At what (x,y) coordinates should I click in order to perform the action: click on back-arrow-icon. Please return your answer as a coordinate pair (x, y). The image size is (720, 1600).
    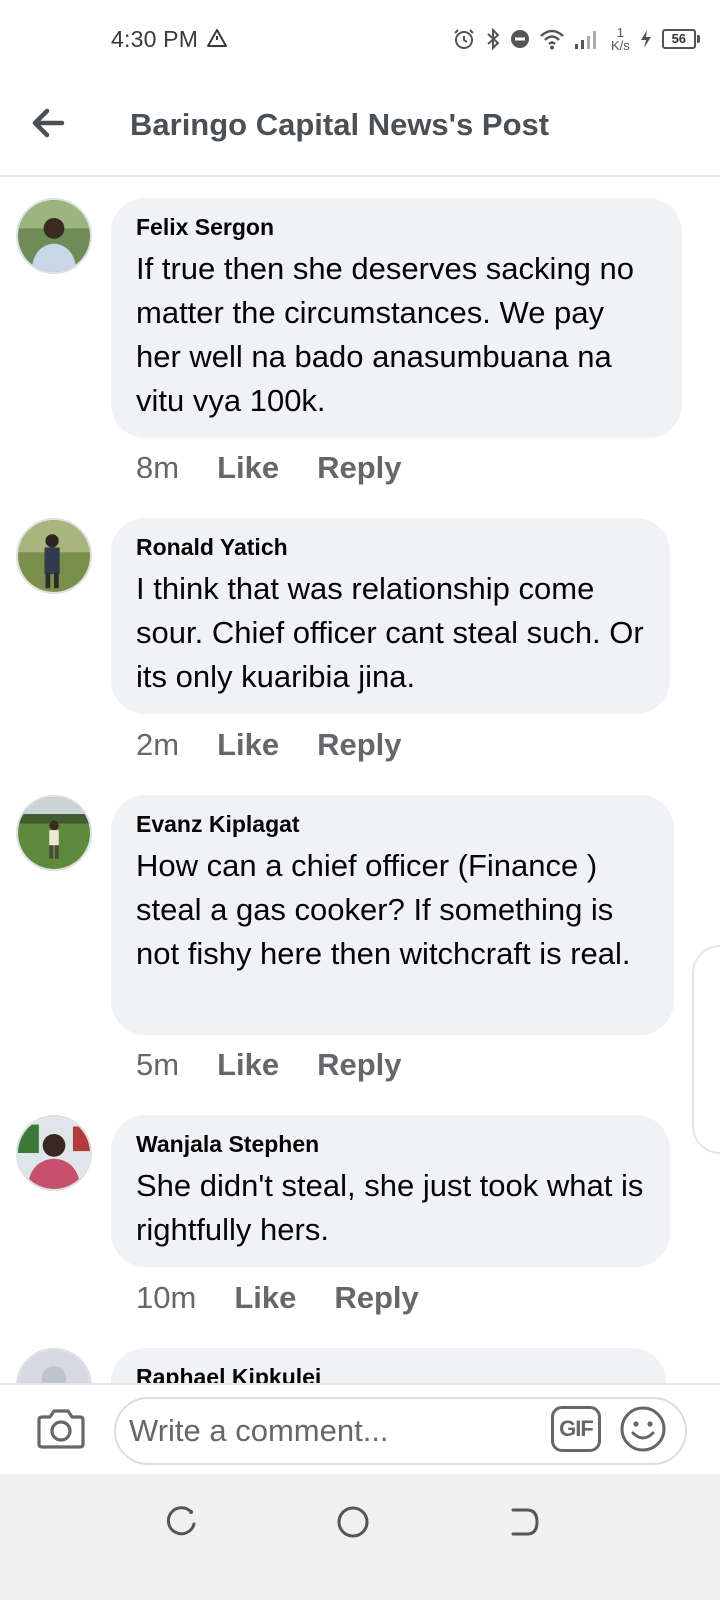
    Looking at the image, I should click on (49, 123).